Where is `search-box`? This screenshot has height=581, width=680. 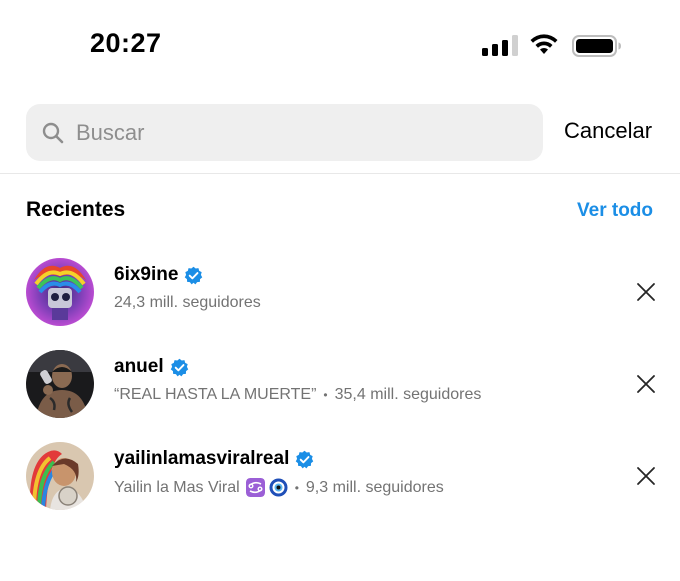 search-box is located at coordinates (284, 132).